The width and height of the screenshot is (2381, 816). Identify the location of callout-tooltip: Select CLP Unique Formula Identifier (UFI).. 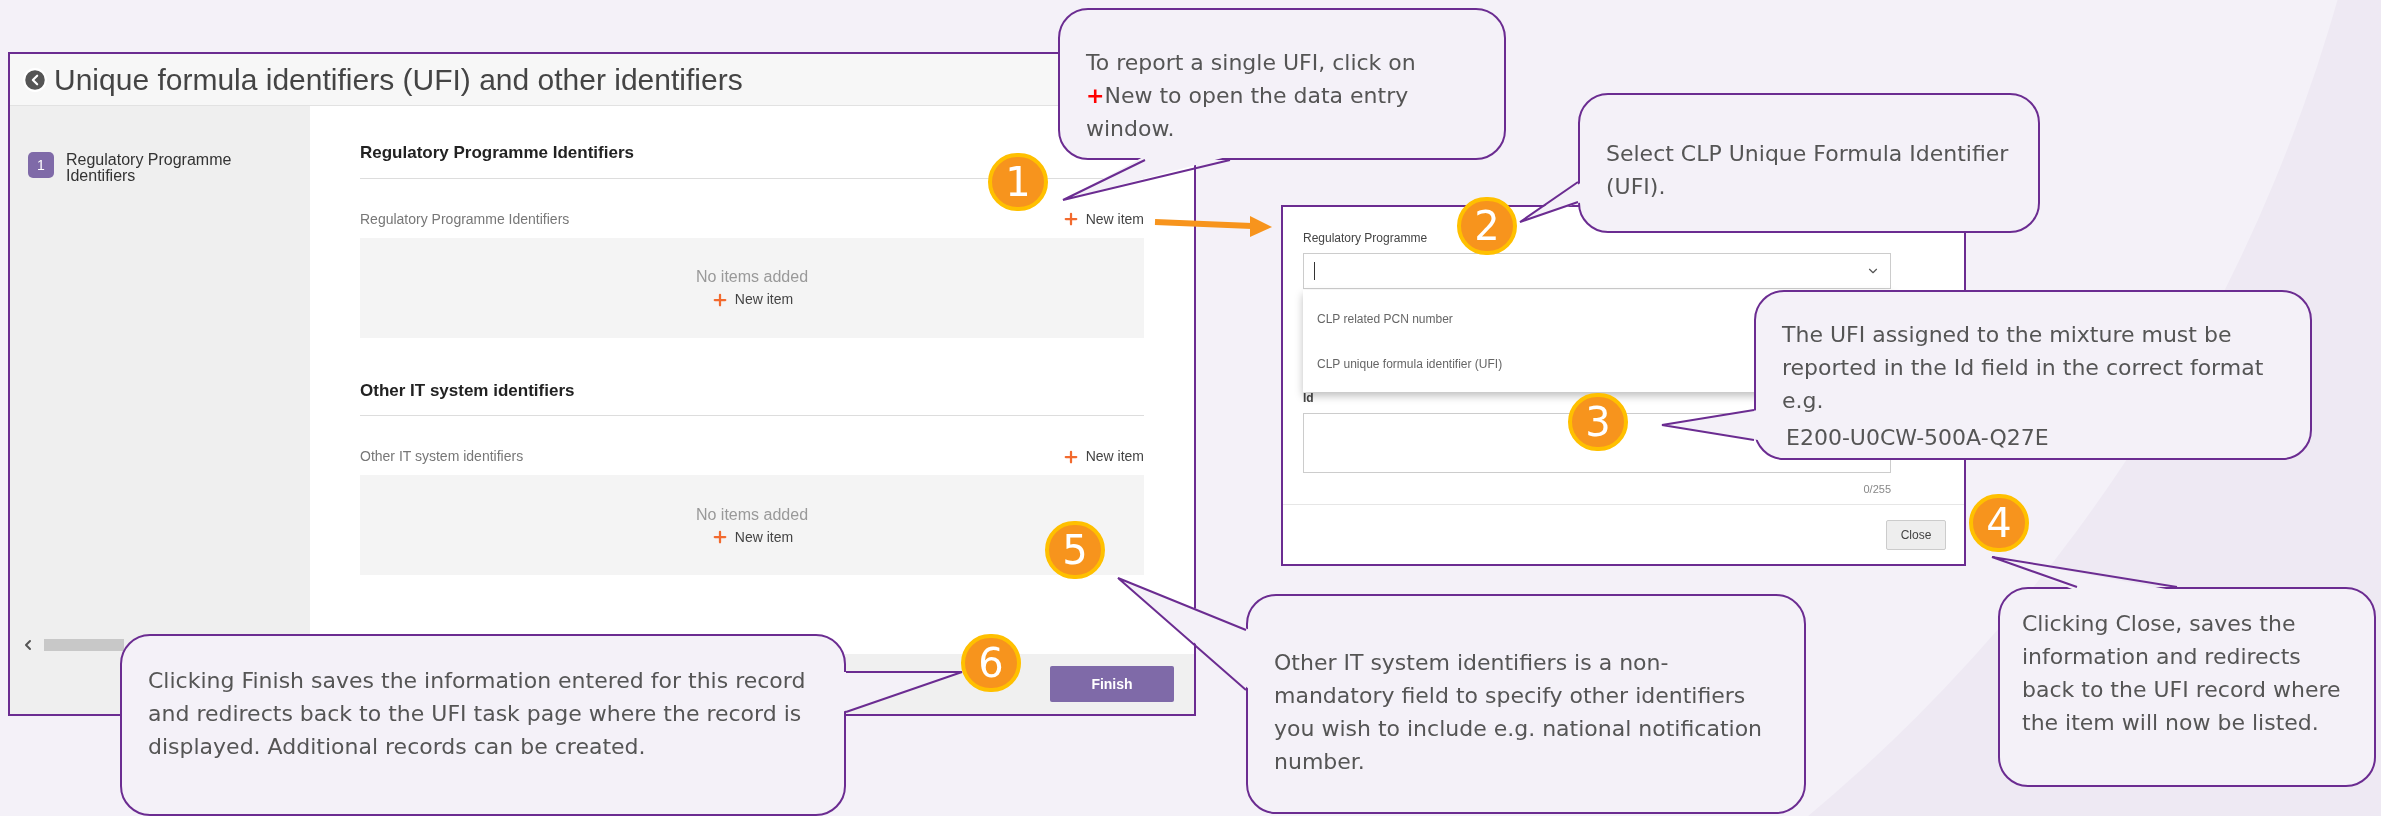
(1809, 163).